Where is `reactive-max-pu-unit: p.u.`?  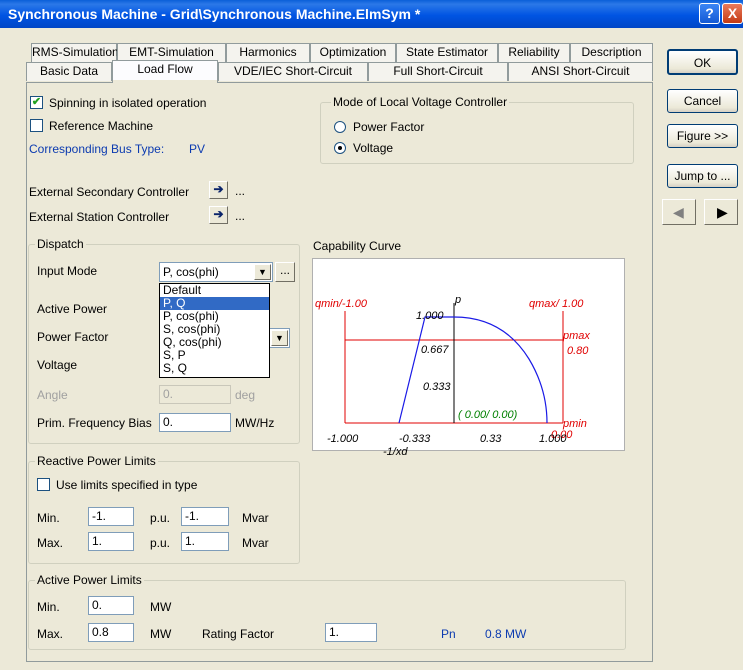
reactive-max-pu-unit: p.u. is located at coordinates (160, 543).